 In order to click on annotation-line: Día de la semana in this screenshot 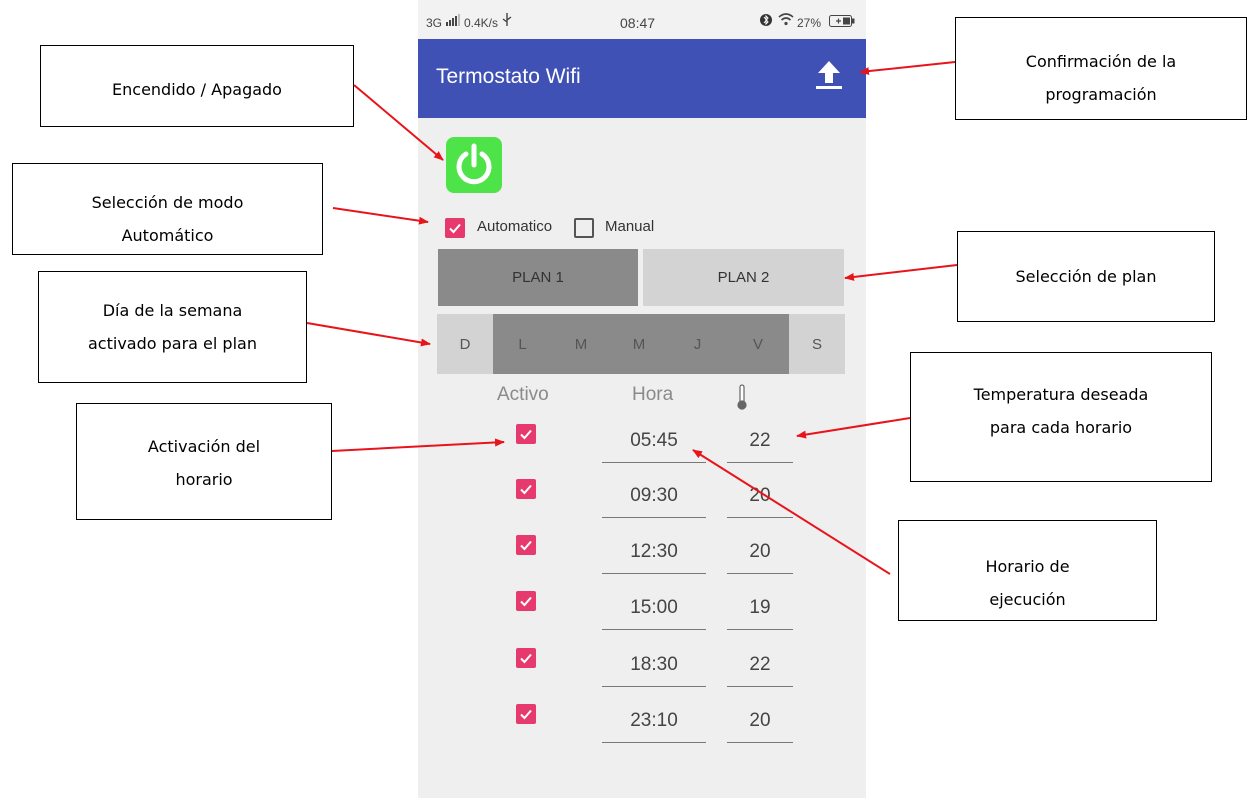, I will do `click(172, 310)`.